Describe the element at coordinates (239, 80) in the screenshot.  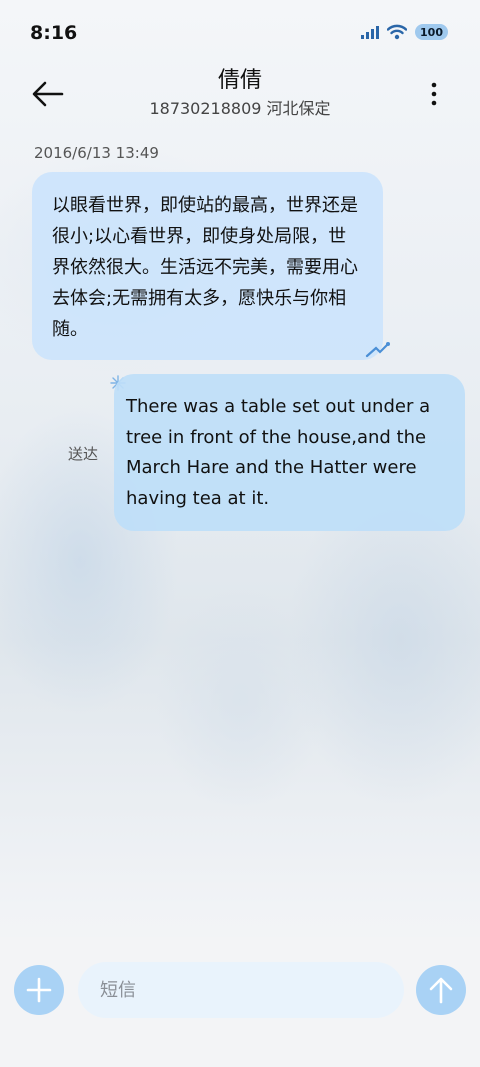
I see `contact-name: 倩倩` at that location.